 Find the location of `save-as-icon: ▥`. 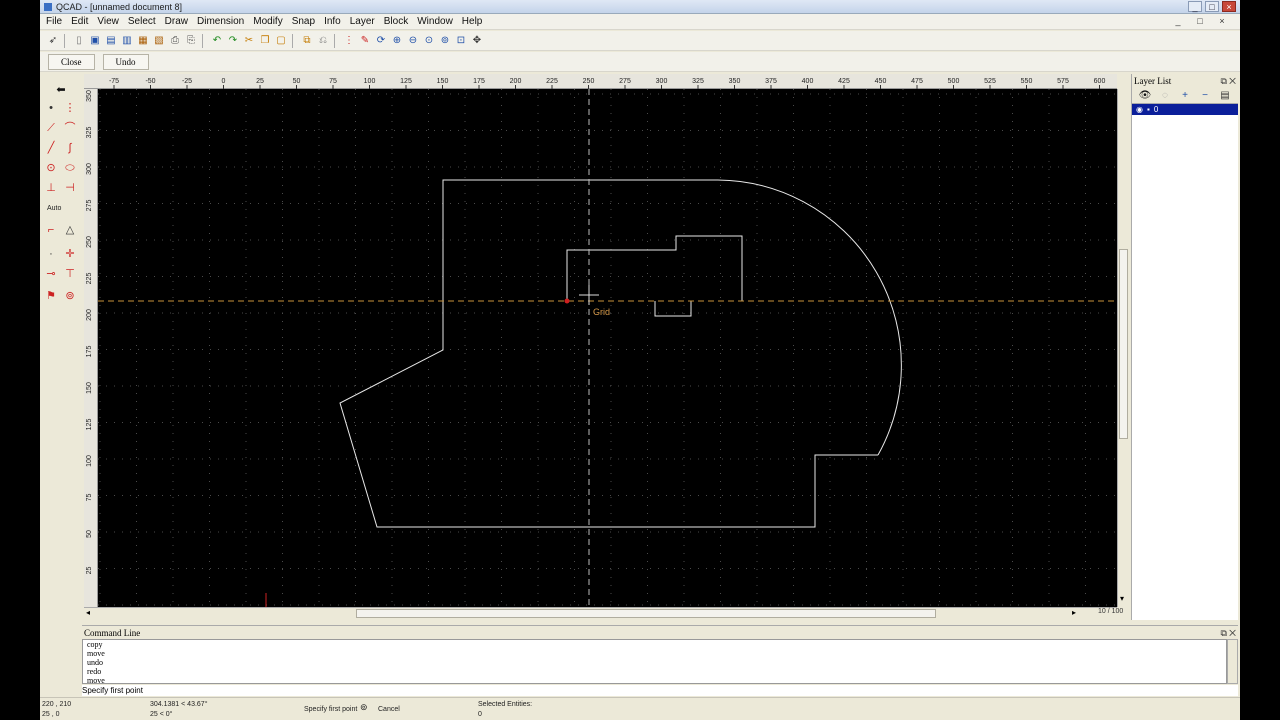

save-as-icon: ▥ is located at coordinates (127, 41).